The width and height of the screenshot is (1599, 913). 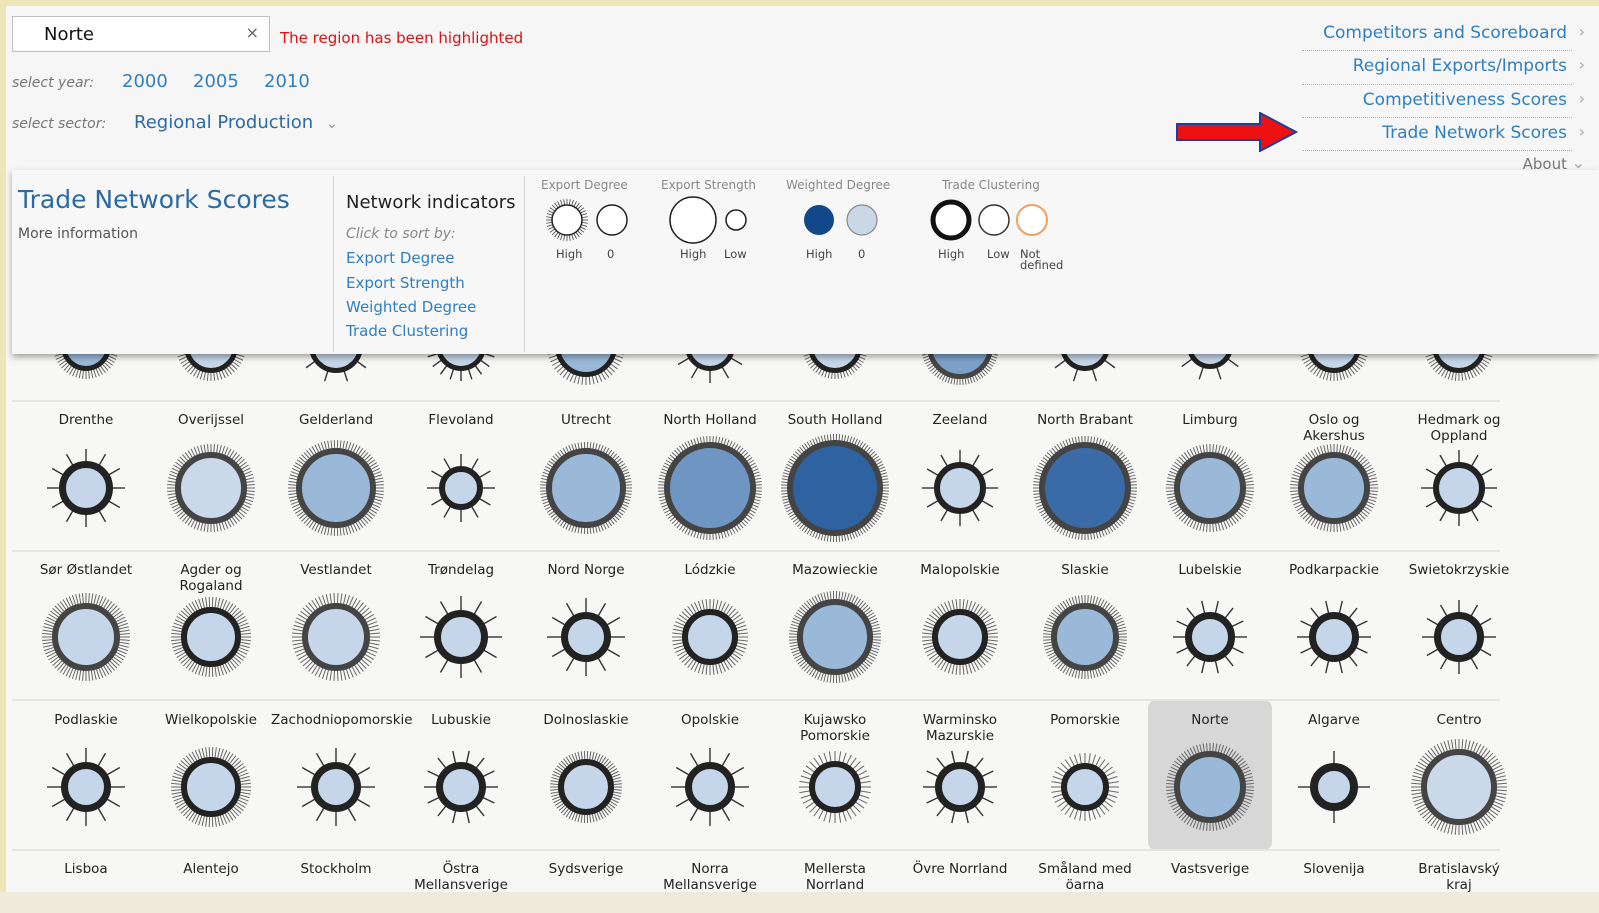 What do you see at coordinates (960, 869) in the screenshot?
I see `region-label-vre-norrland: Övre Norrland` at bounding box center [960, 869].